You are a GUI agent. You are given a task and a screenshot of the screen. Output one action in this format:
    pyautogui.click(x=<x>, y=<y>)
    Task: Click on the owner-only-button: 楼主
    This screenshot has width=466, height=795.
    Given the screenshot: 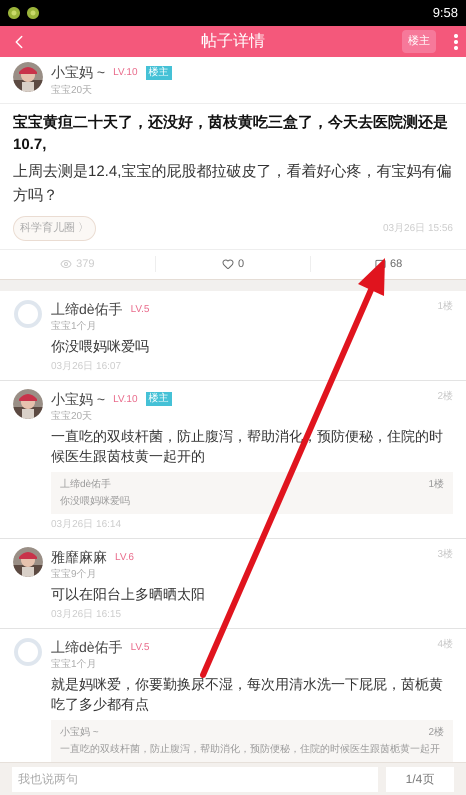 What is the action you would take?
    pyautogui.click(x=419, y=41)
    